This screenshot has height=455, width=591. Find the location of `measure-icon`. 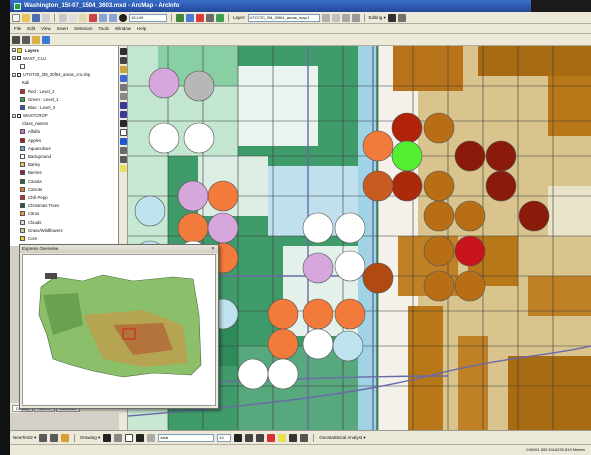

measure-icon is located at coordinates (123, 159).